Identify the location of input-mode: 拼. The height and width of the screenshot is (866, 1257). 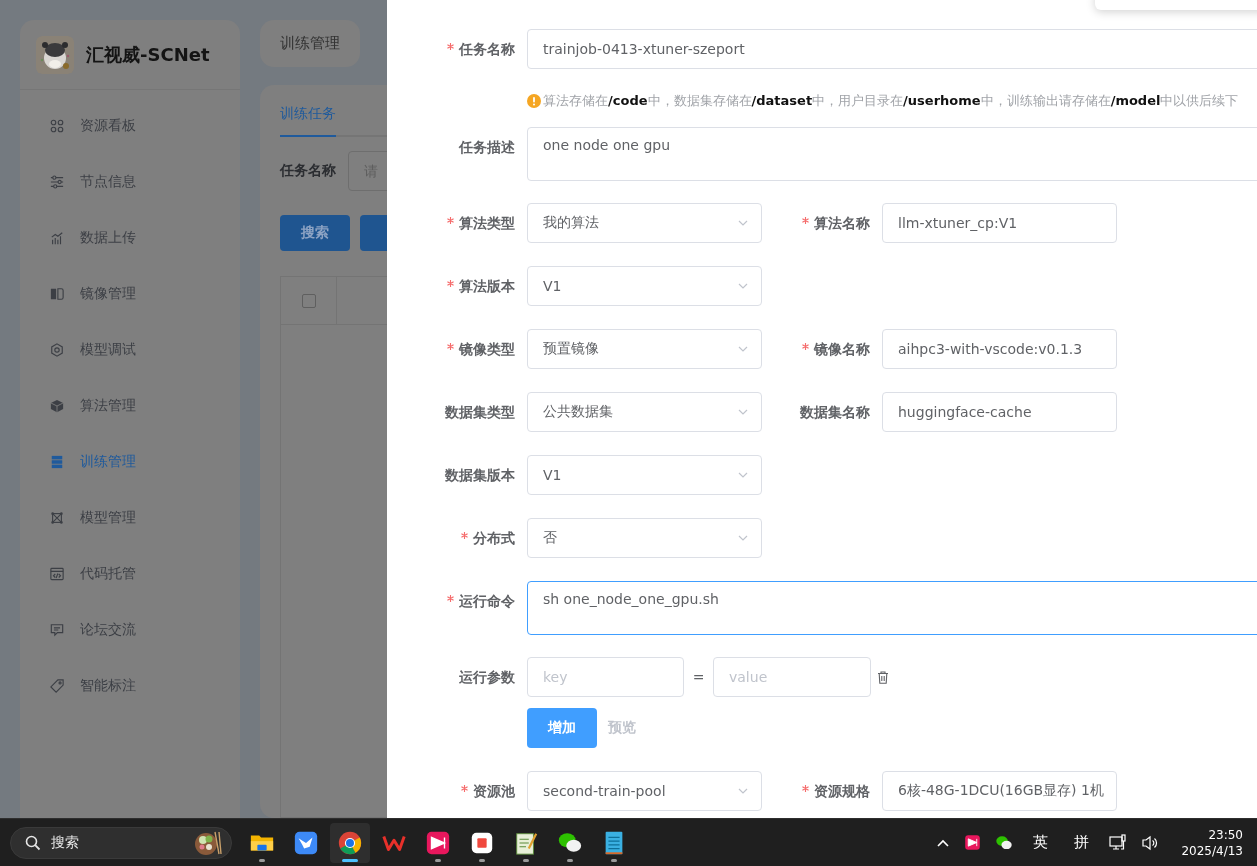
(1082, 842).